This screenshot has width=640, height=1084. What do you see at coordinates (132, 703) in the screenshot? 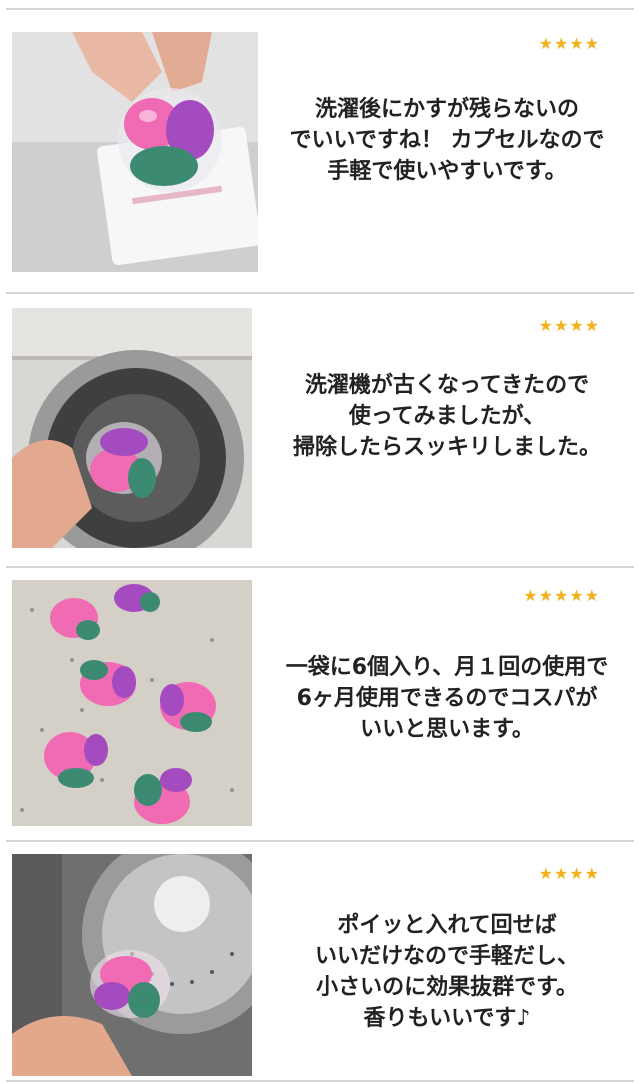
I see `capsules-on-counter-photo` at bounding box center [132, 703].